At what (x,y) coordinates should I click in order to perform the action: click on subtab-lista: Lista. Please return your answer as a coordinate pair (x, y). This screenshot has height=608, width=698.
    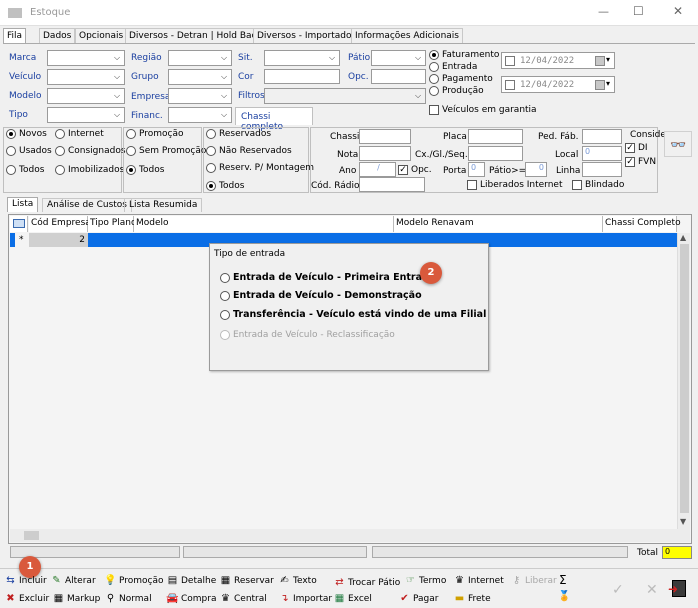
    Looking at the image, I should click on (23, 204).